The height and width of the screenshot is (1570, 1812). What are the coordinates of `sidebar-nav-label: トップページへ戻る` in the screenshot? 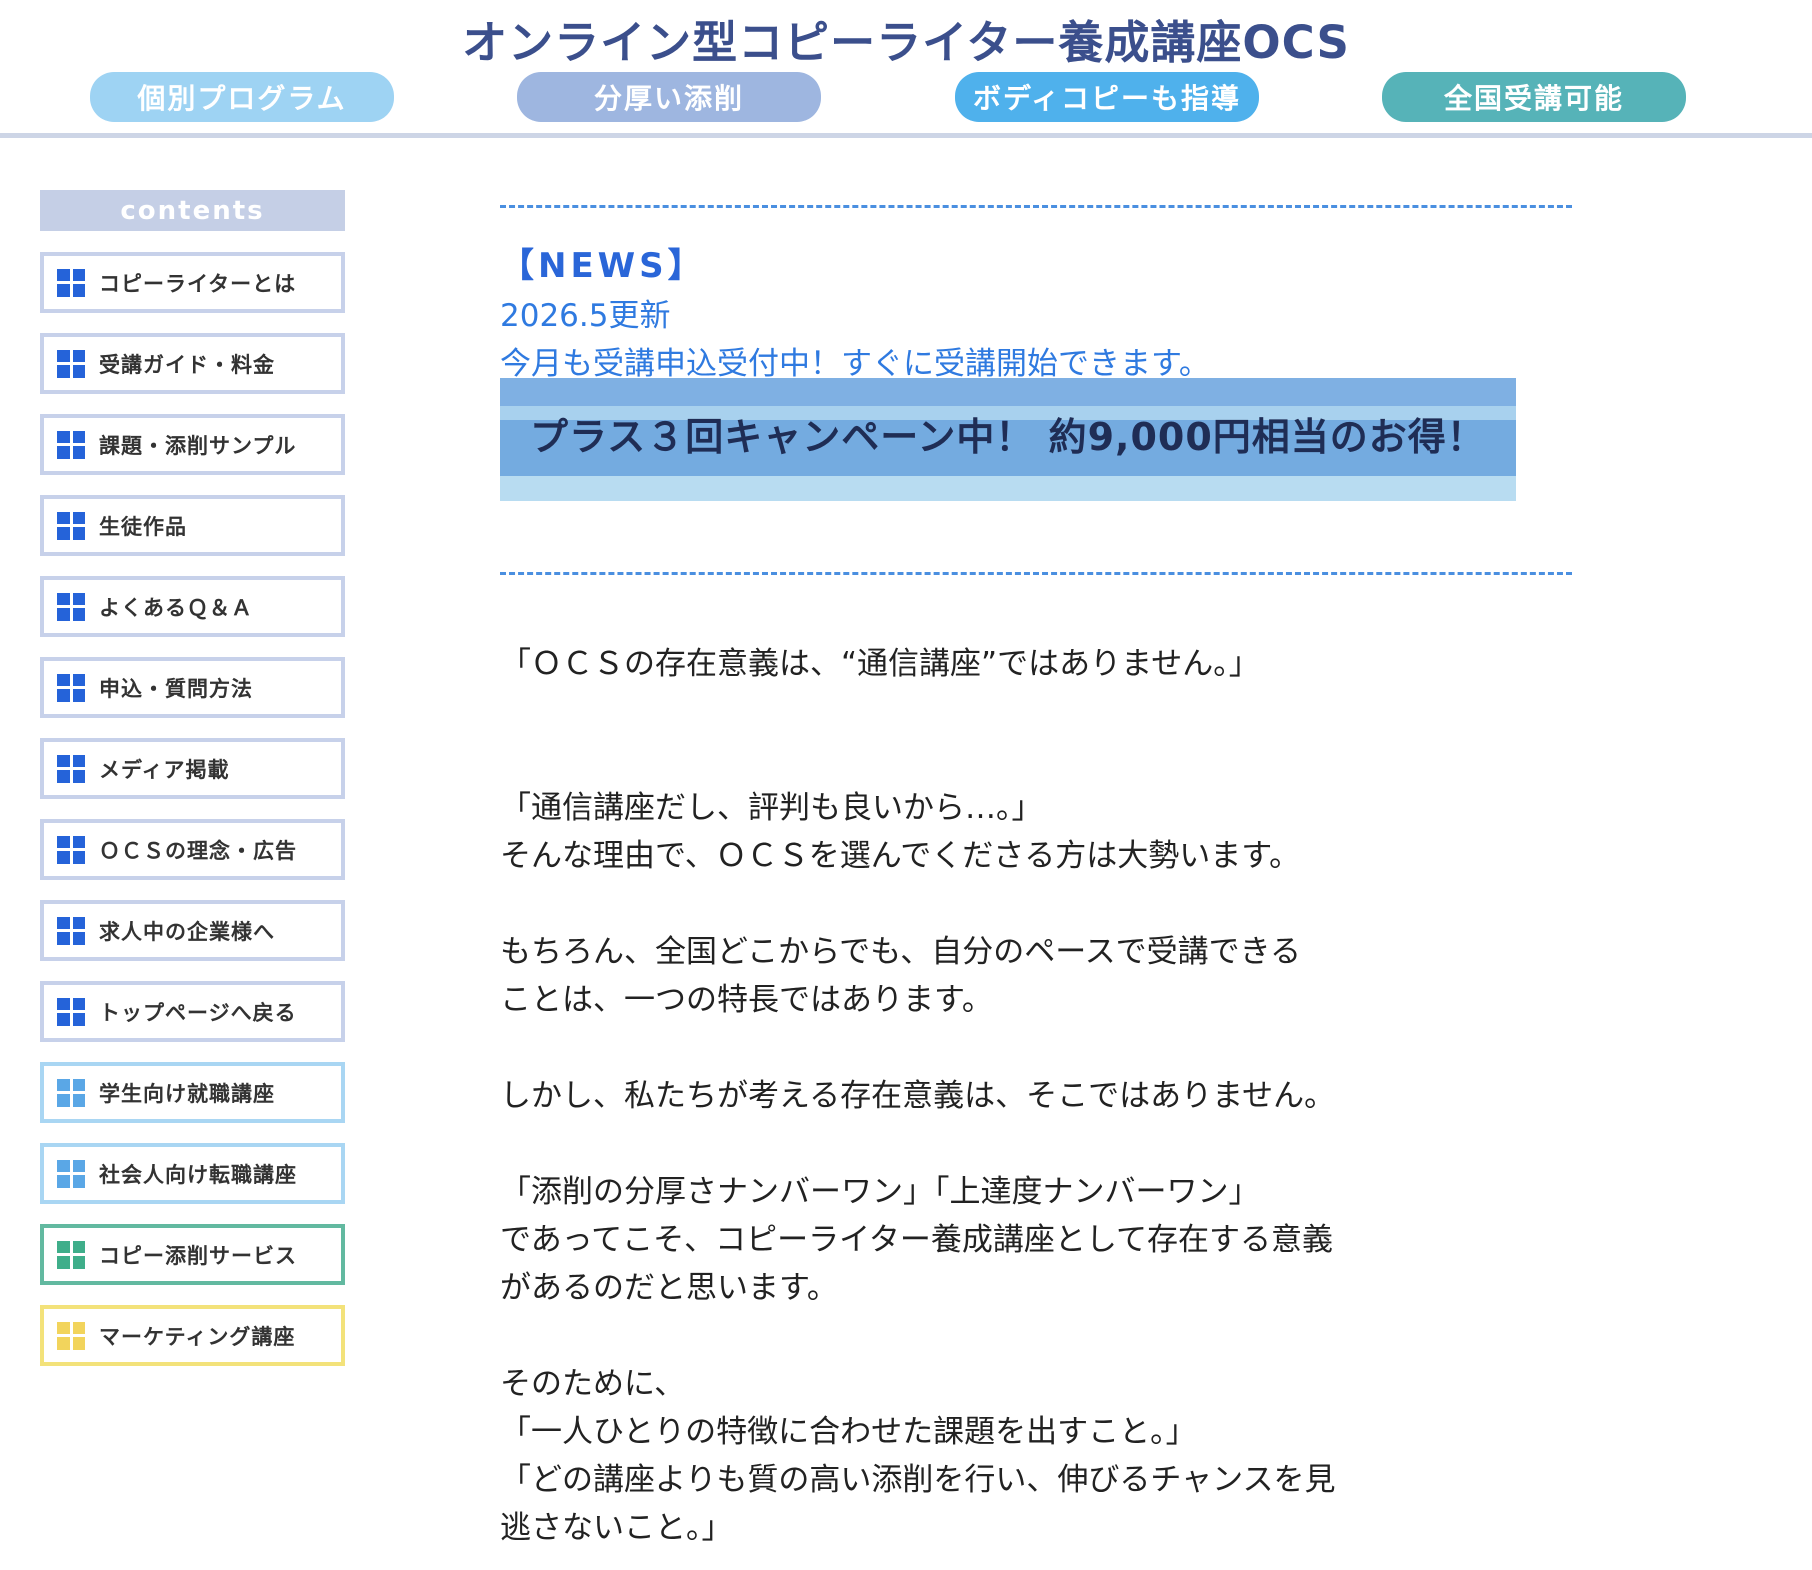 It's located at (198, 1012).